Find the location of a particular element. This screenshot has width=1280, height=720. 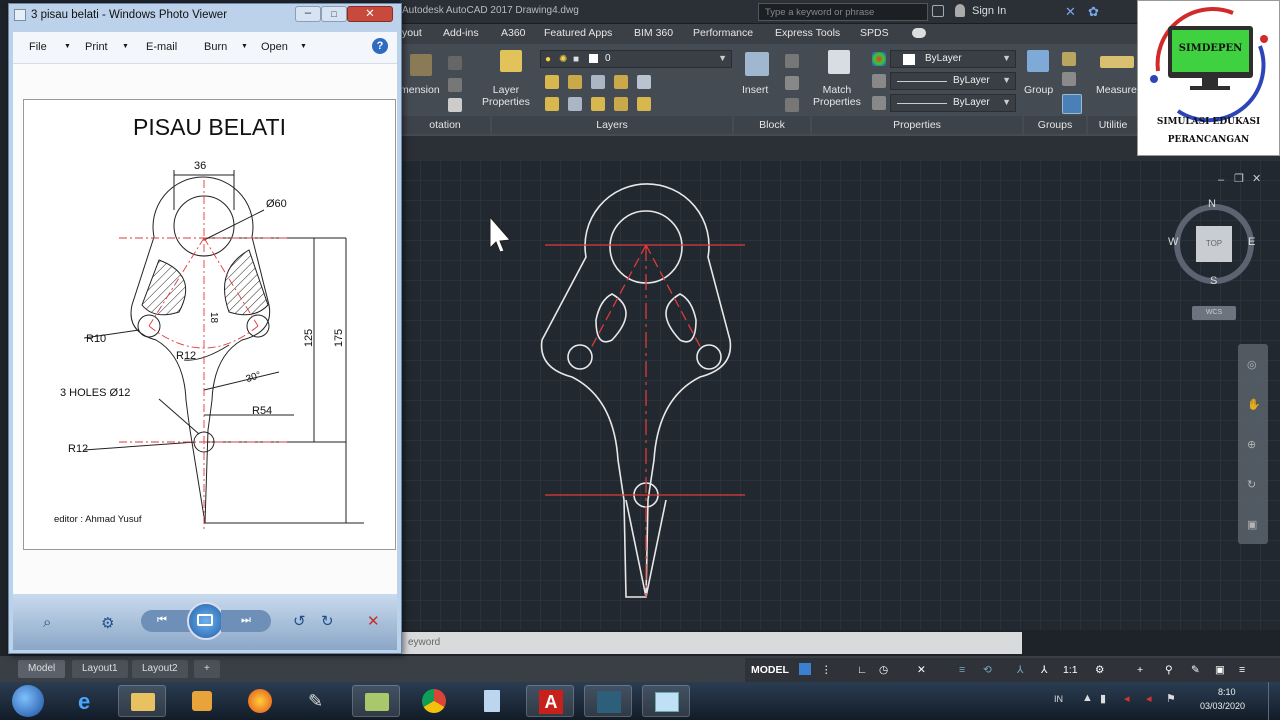

taskbar-internet-explorer: e is located at coordinates (88, 701).